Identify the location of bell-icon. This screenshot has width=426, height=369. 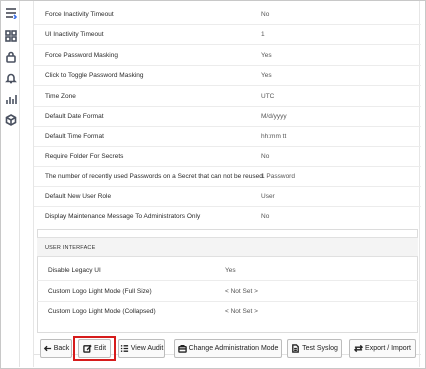
(10, 77).